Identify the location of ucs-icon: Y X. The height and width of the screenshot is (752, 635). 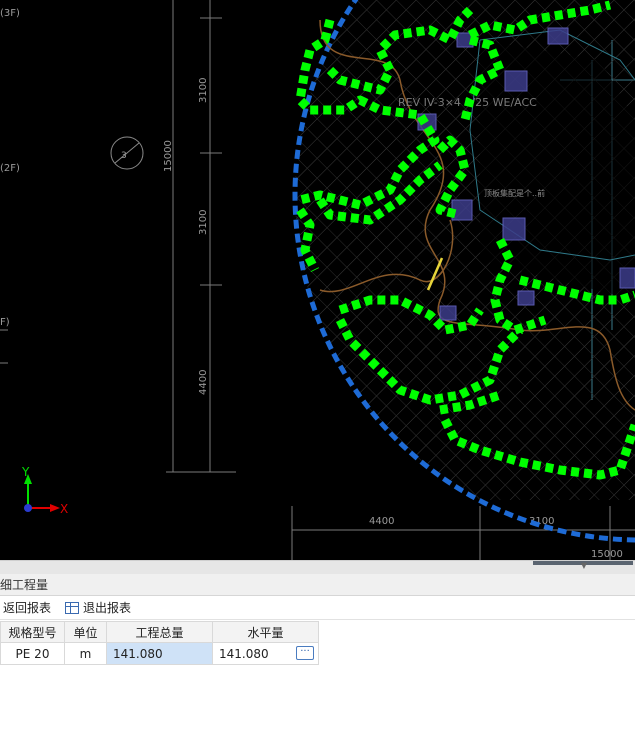
(44, 490).